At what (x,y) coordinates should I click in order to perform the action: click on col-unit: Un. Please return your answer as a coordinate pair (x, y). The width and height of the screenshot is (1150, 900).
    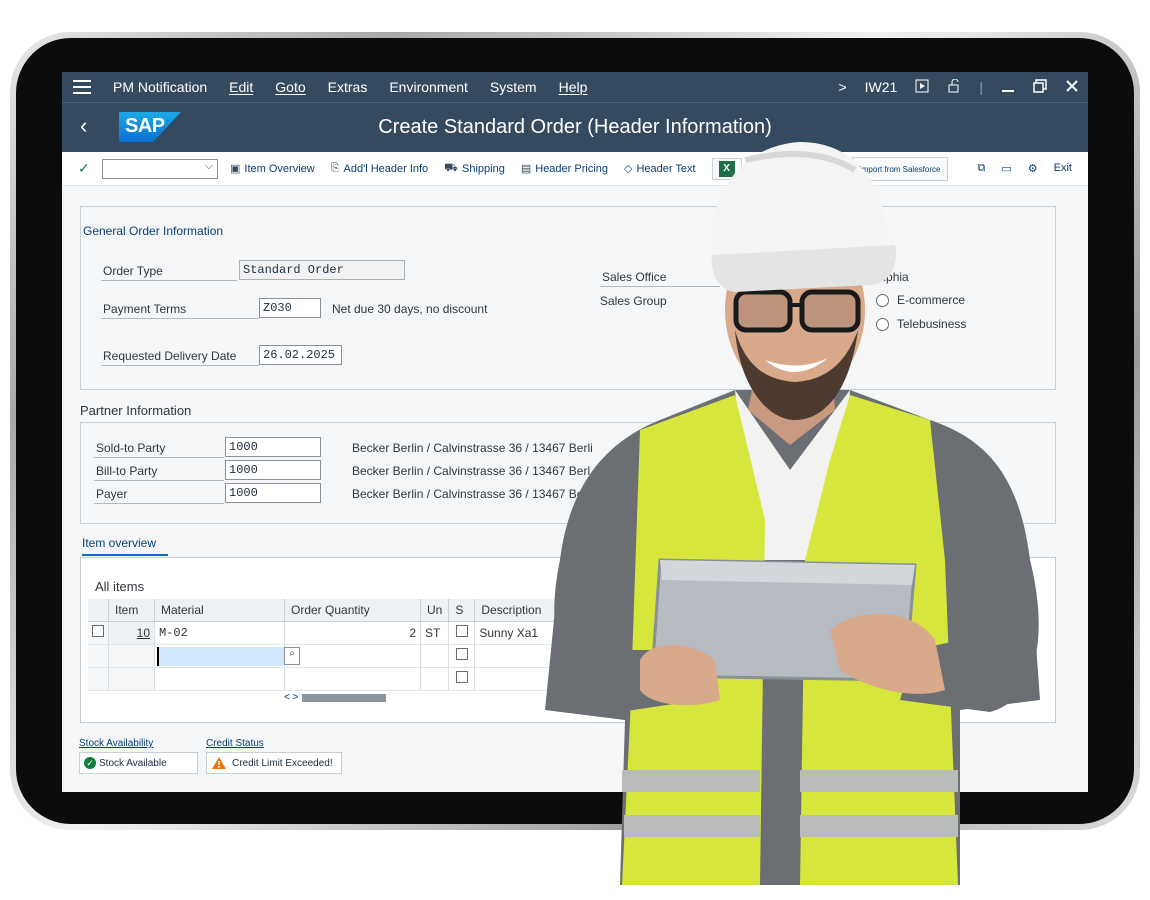
    Looking at the image, I should click on (435, 610).